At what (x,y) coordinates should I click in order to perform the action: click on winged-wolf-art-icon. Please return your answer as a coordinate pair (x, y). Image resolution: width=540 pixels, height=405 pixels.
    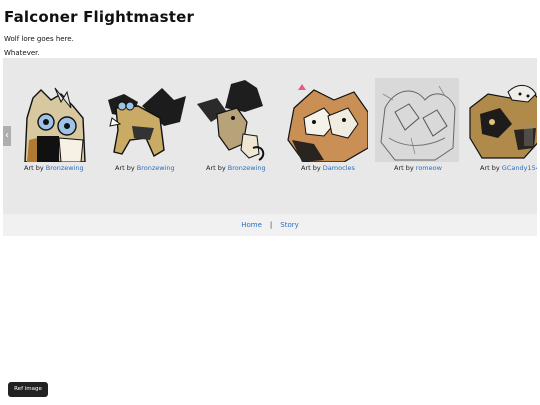
    Looking at the image, I should click on (144, 120).